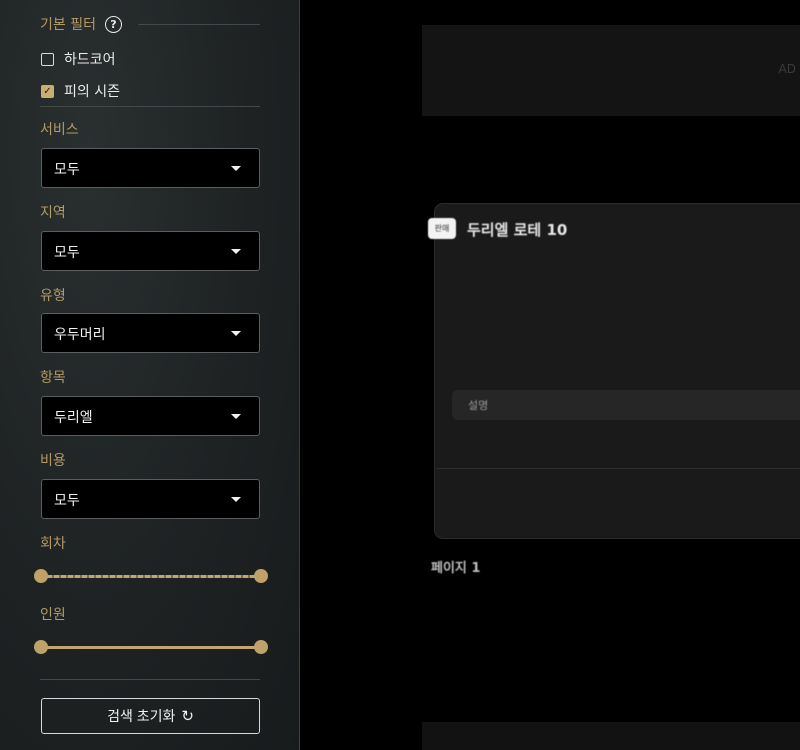 The height and width of the screenshot is (750, 800). I want to click on checkbox-box-checked: ✓, so click(47, 91).